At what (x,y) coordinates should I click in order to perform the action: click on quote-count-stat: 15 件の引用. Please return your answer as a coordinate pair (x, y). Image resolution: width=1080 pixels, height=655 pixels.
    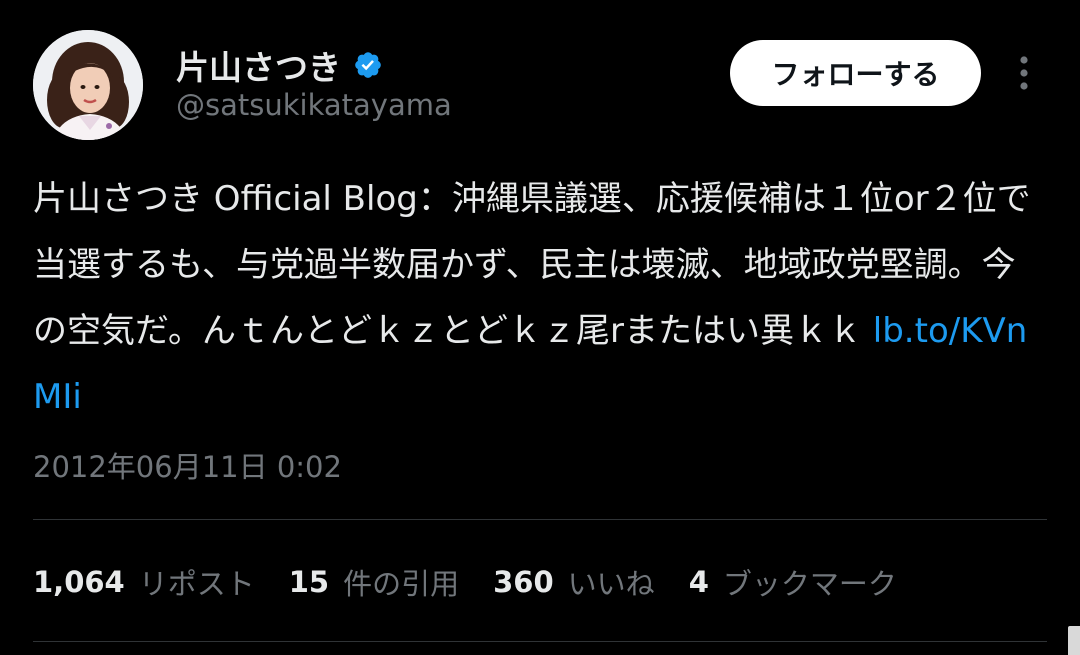
    Looking at the image, I should click on (374, 582).